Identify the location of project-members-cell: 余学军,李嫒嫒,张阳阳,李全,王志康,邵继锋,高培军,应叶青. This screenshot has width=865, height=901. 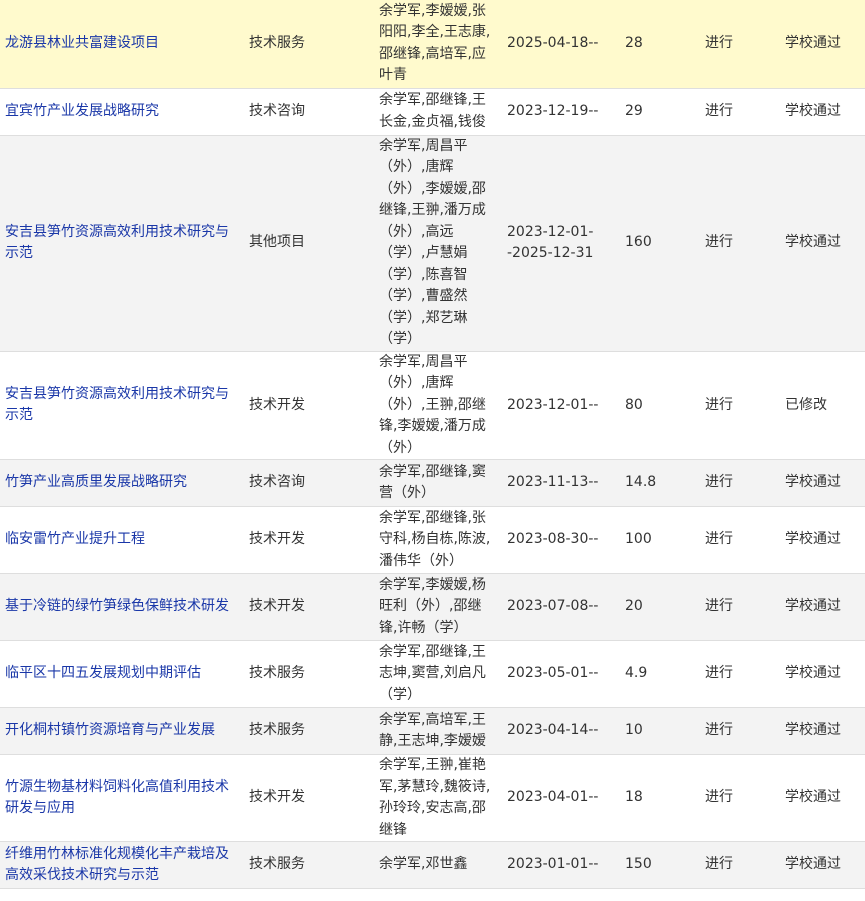
(438, 44).